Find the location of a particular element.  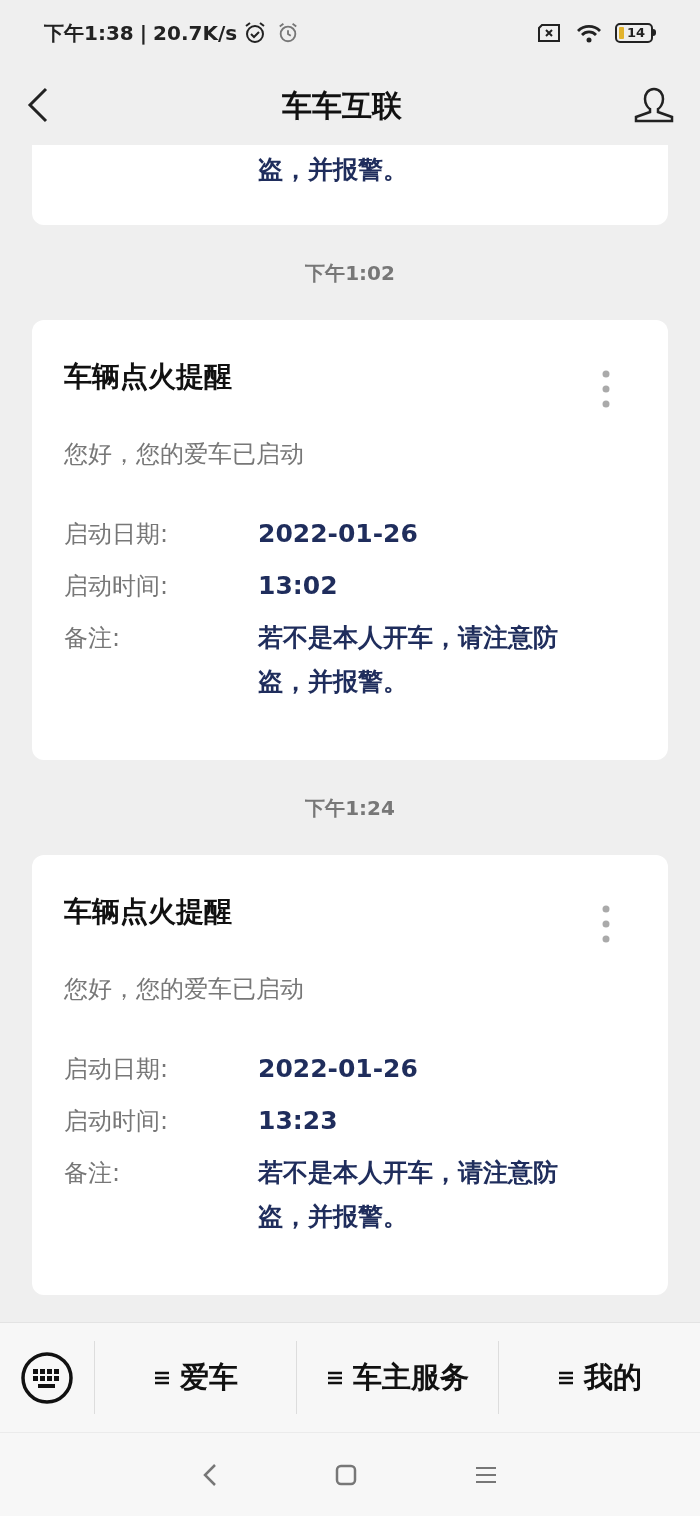

back-nav-icon is located at coordinates (210, 1474).